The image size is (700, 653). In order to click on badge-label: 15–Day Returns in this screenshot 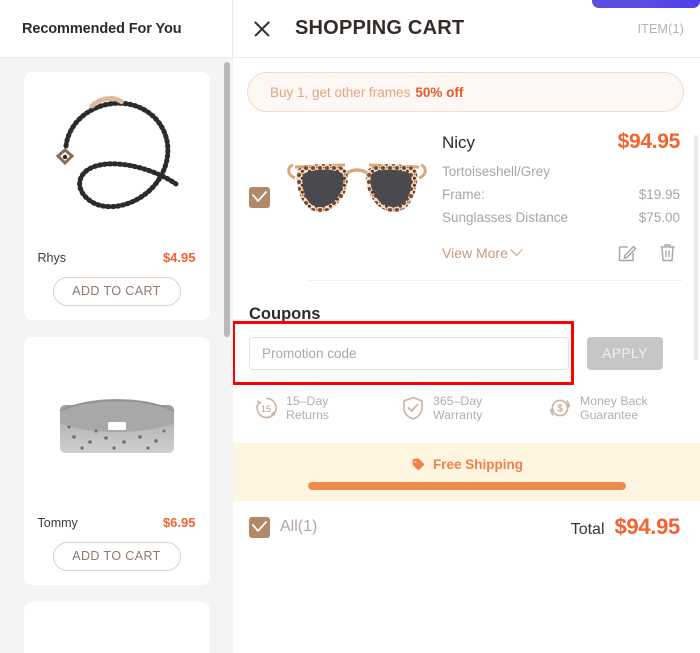, I will do `click(307, 408)`.